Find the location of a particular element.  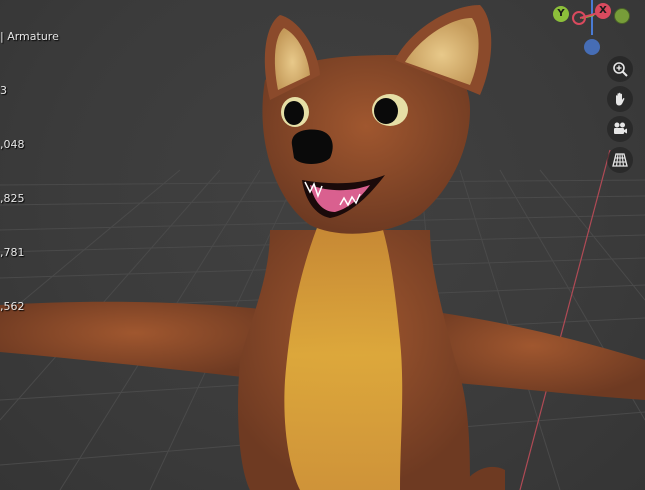

nose is located at coordinates (312, 146).